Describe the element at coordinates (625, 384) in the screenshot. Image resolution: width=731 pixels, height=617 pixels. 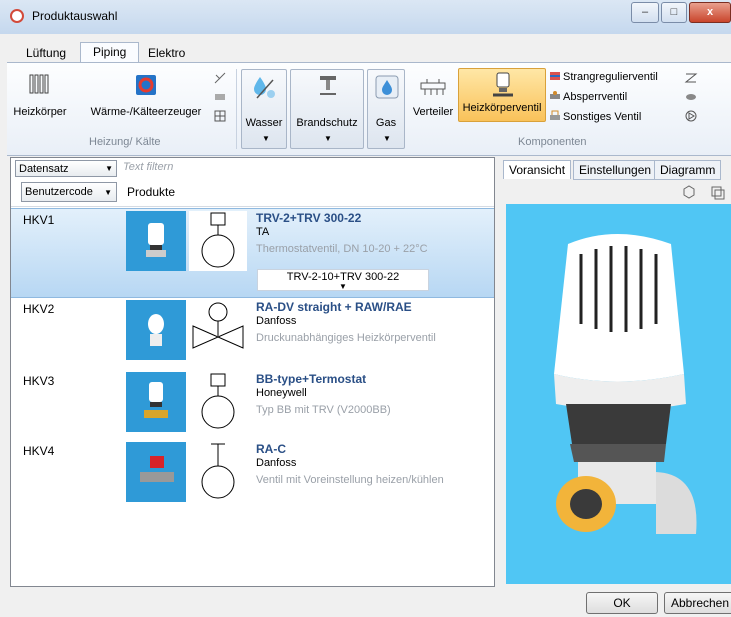
I see `thermostat-preview-image` at that location.